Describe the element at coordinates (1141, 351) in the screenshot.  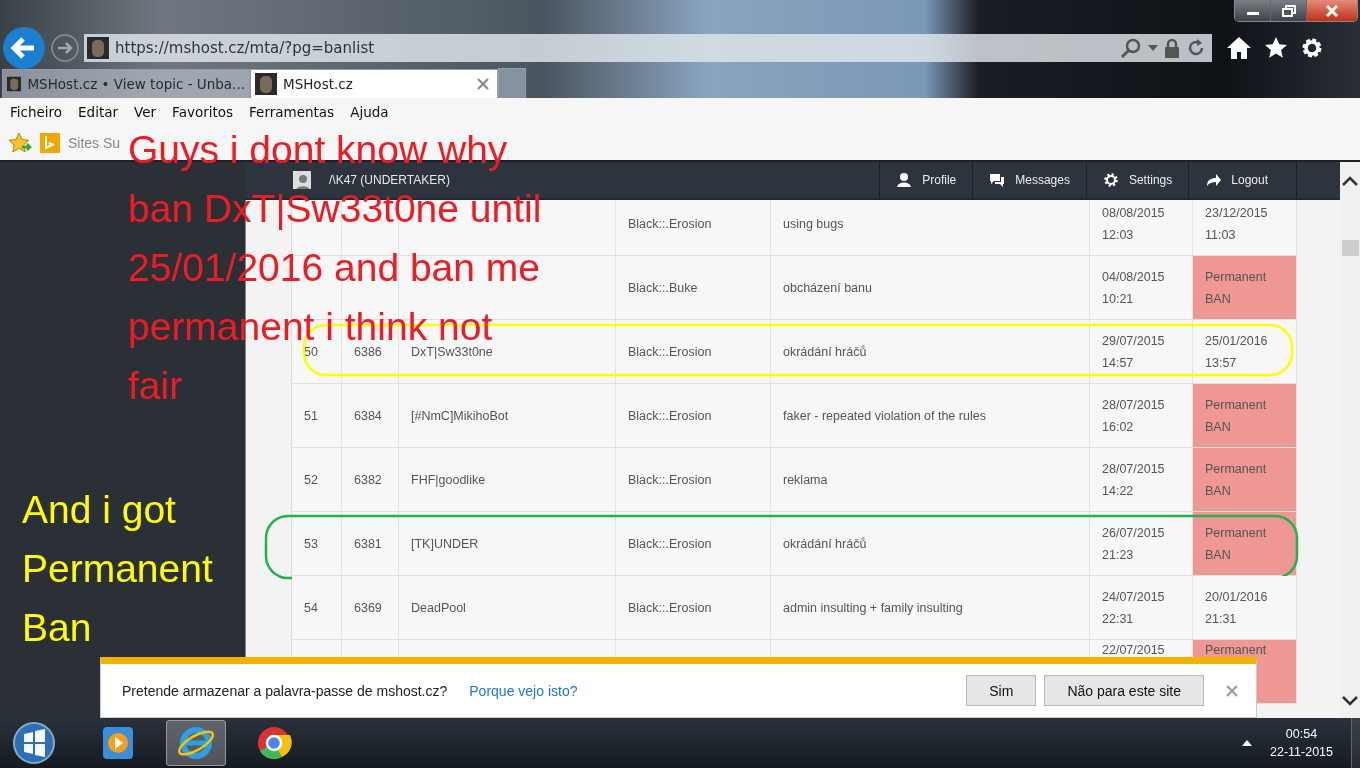
I see `table-cell: 29/07/2015 14:57` at that location.